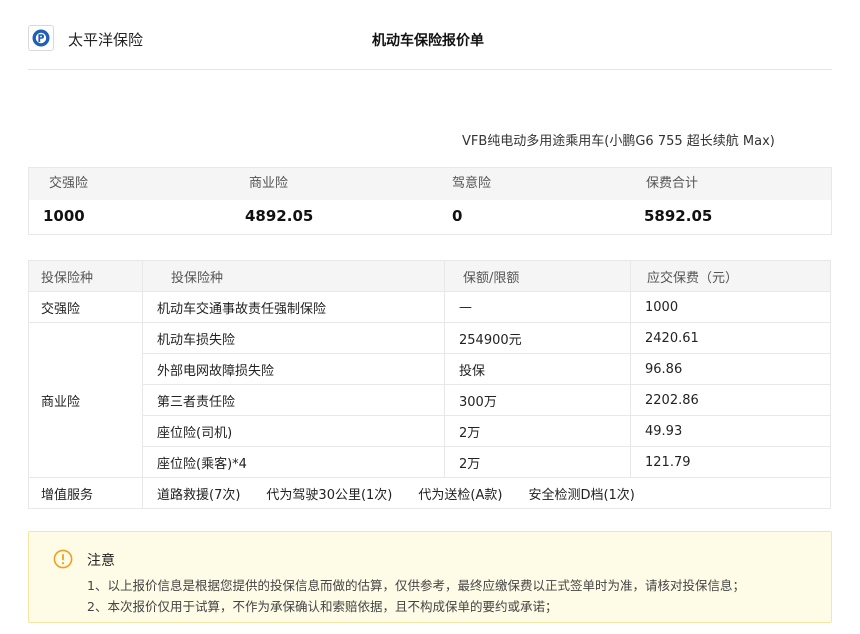 The image size is (860, 634). I want to click on coverage-premium: 96.86, so click(730, 369).